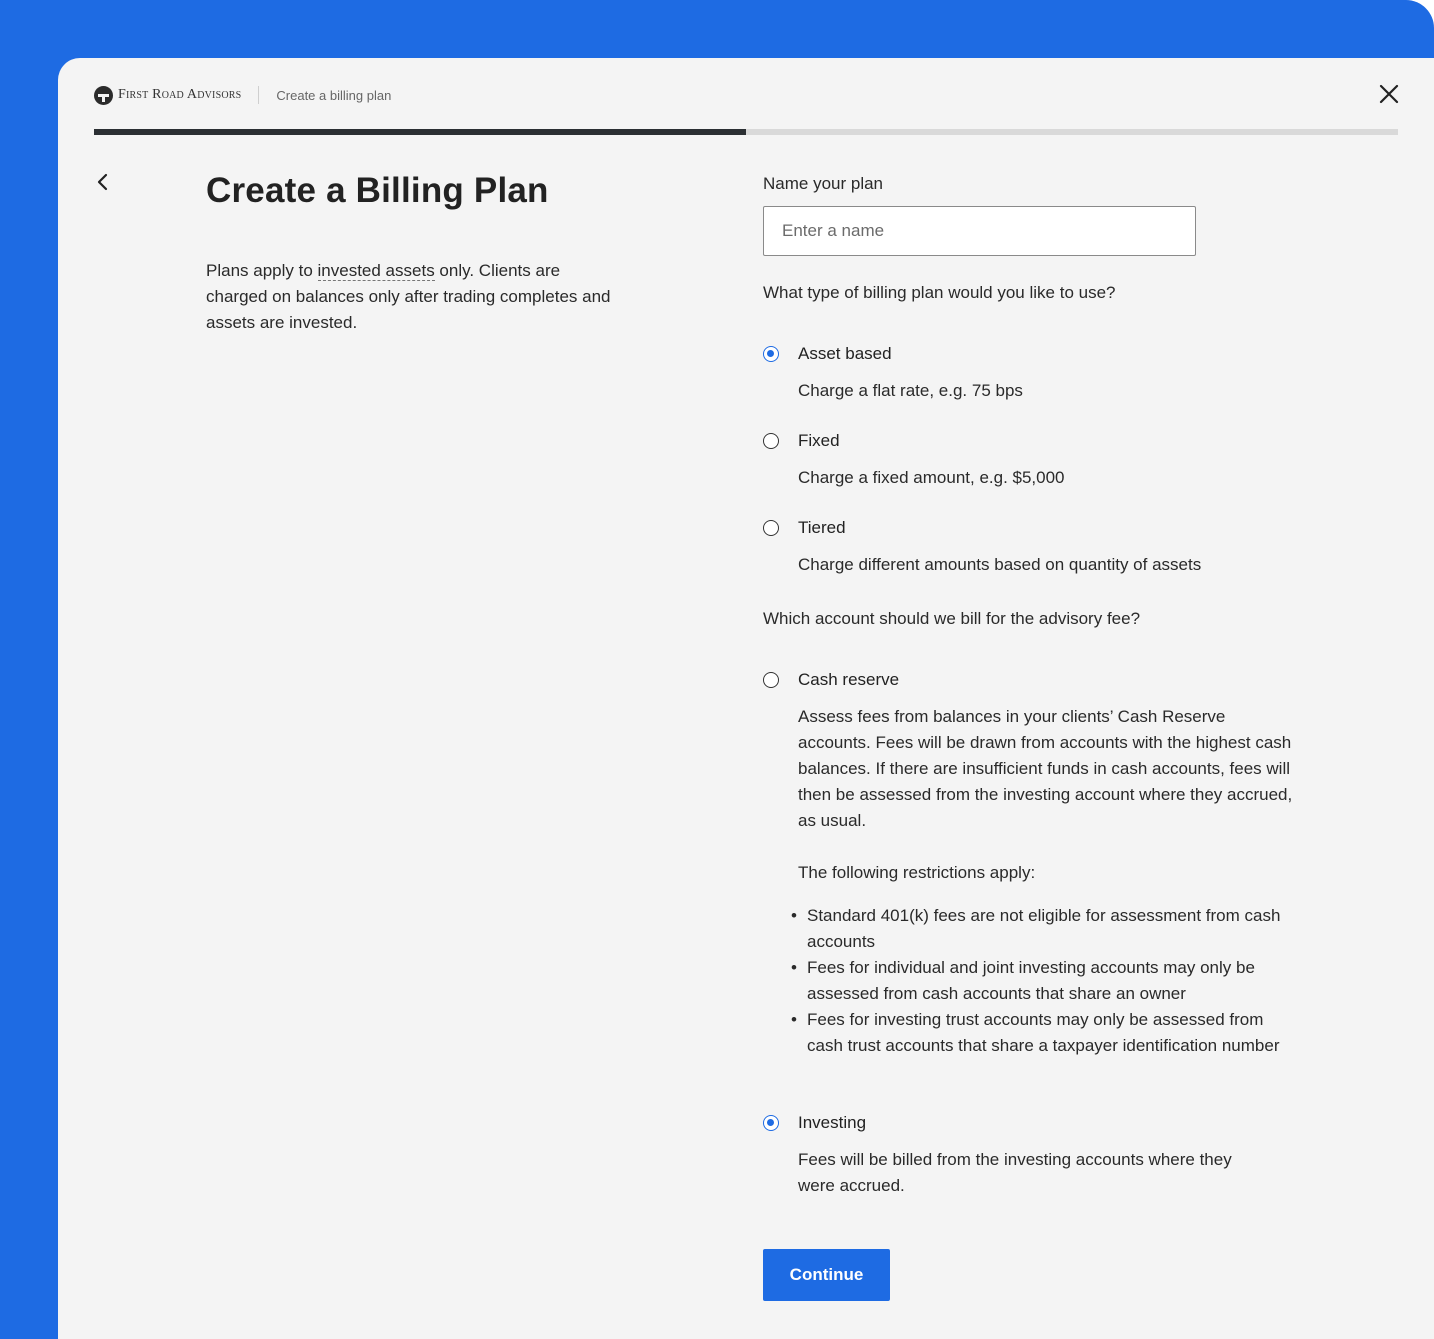 The image size is (1434, 1339). I want to click on option-label: Cash reserve, so click(849, 679).